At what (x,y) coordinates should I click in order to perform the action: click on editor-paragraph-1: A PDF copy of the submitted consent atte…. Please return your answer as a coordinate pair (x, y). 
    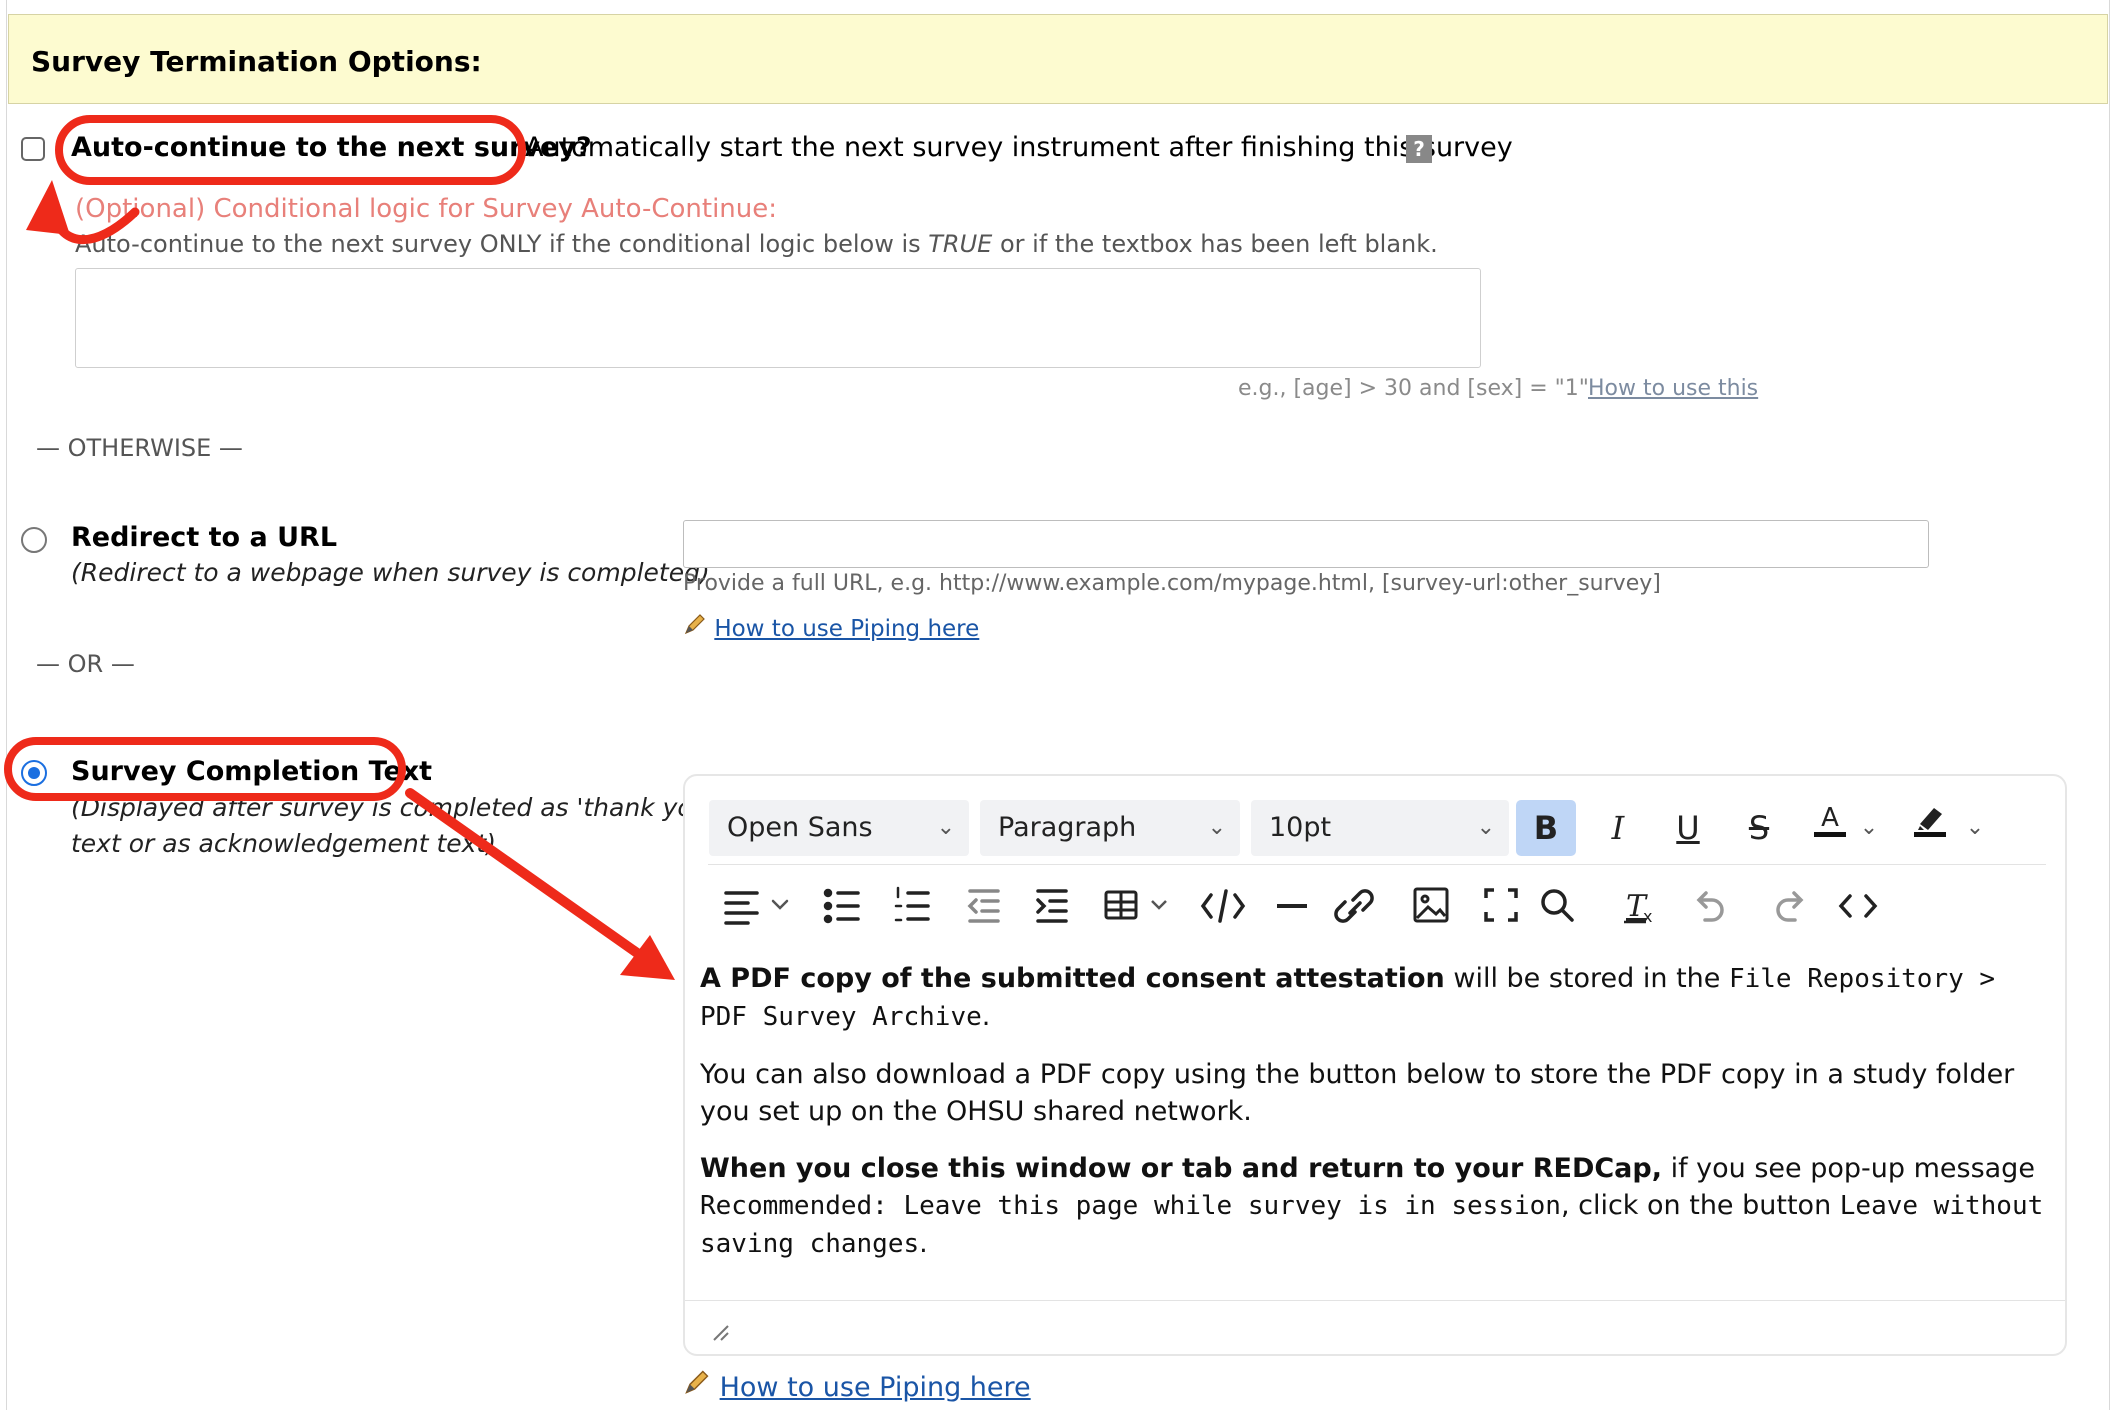
    Looking at the image, I should click on (1375, 998).